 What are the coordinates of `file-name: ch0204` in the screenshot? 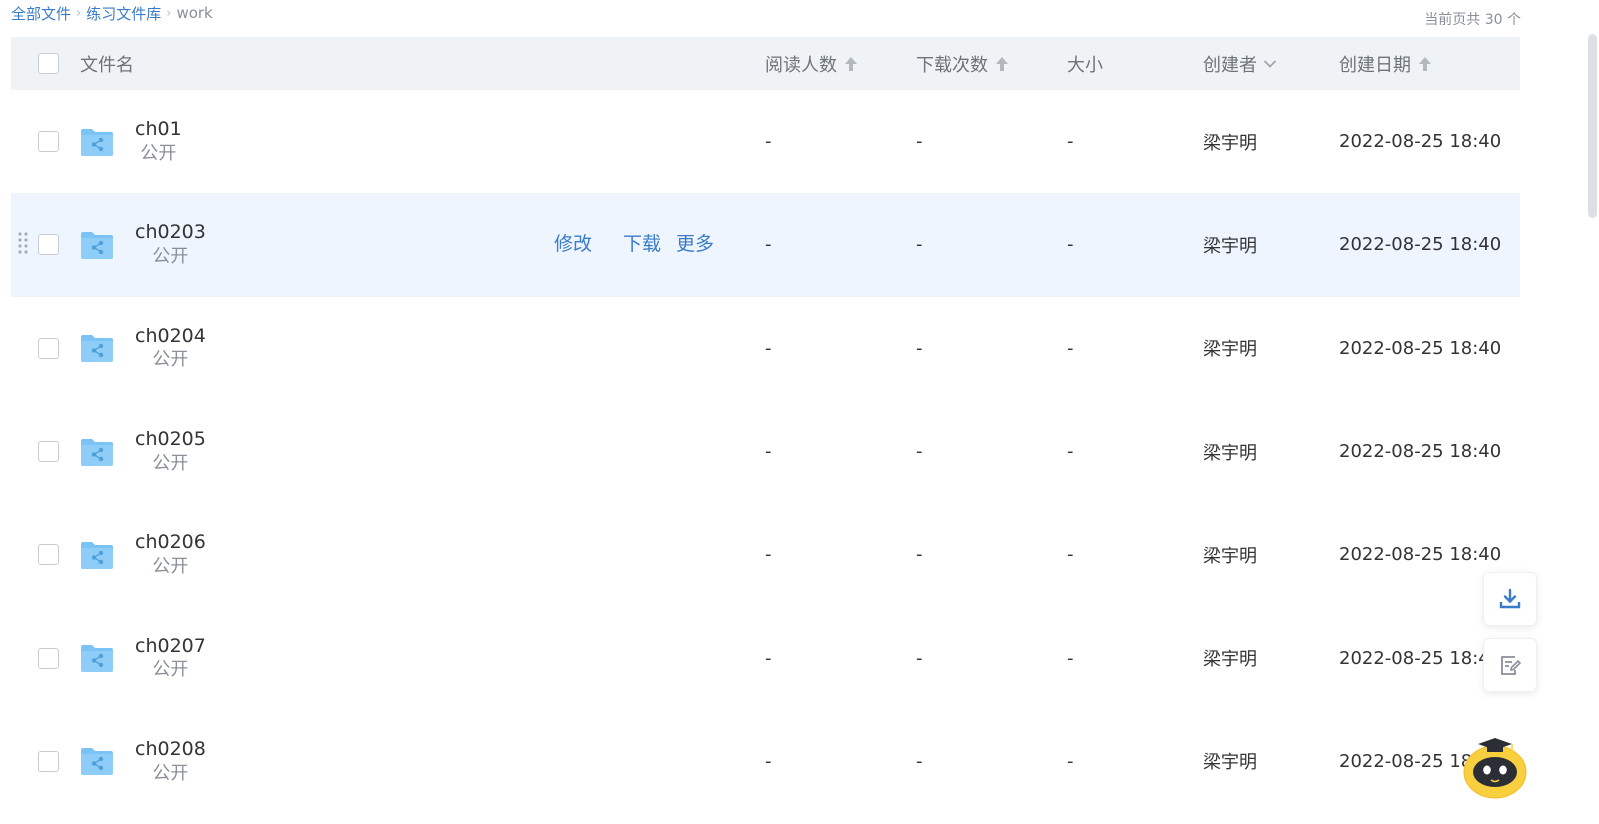 It's located at (170, 336).